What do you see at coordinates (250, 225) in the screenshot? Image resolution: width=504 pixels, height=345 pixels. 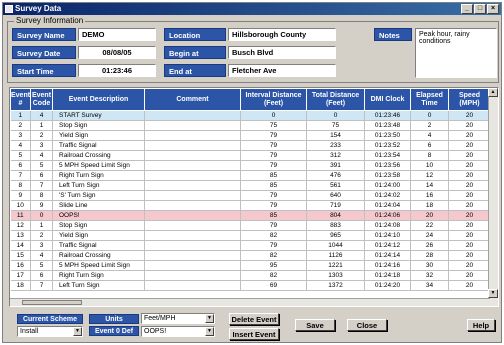 I see `table-row: 12 1 Stop Sign 79 883 01:24:08 22 20` at bounding box center [250, 225].